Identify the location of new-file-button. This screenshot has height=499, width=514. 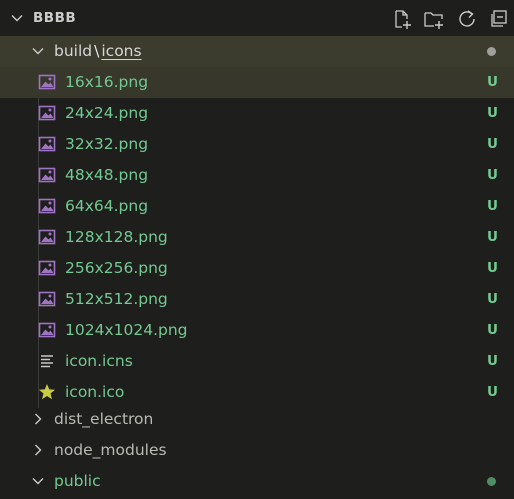
(402, 19).